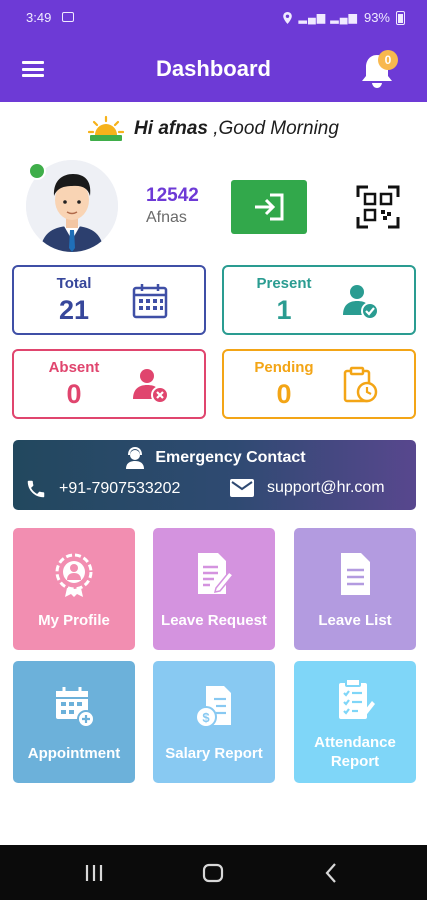 The width and height of the screenshot is (427, 900). Describe the element at coordinates (36, 489) in the screenshot. I see `phone-icon` at that location.